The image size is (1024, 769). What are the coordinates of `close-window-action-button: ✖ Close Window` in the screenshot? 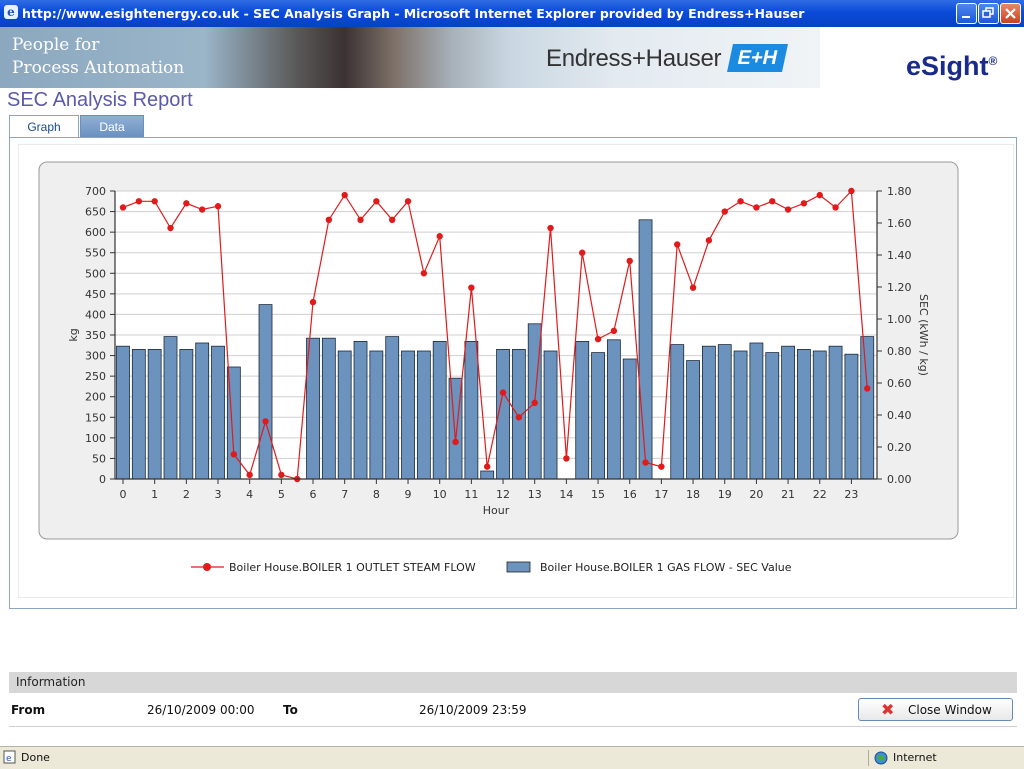 It's located at (935, 709).